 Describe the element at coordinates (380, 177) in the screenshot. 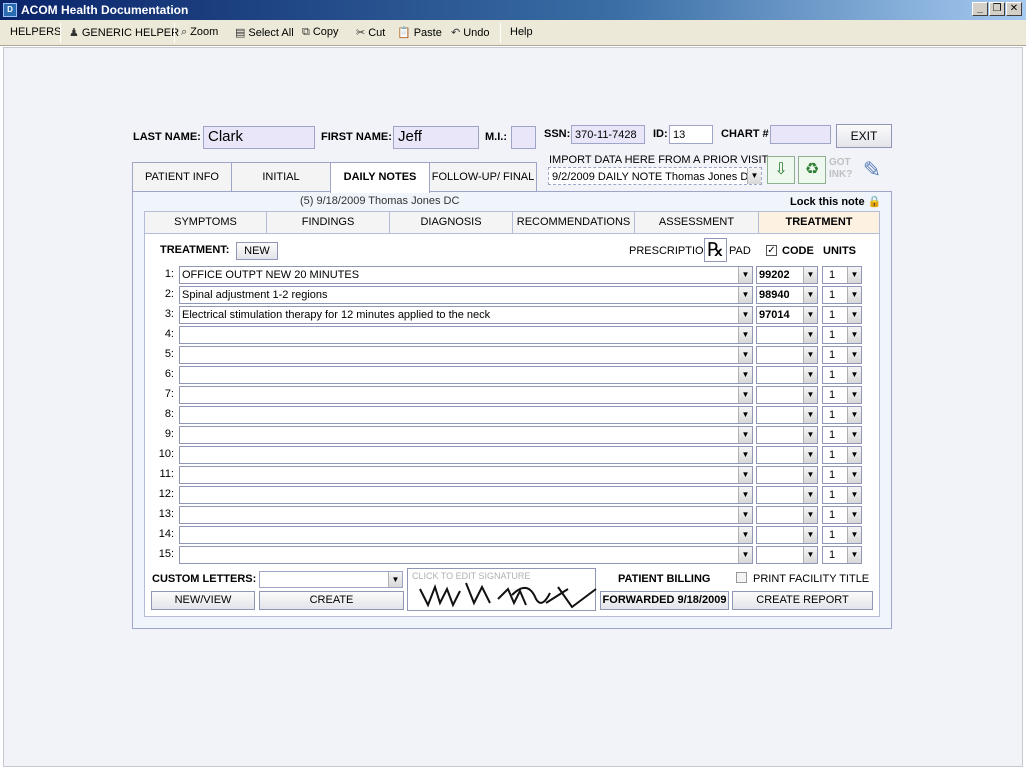

I see `tab-daily-notes: DAILY NOTES` at that location.